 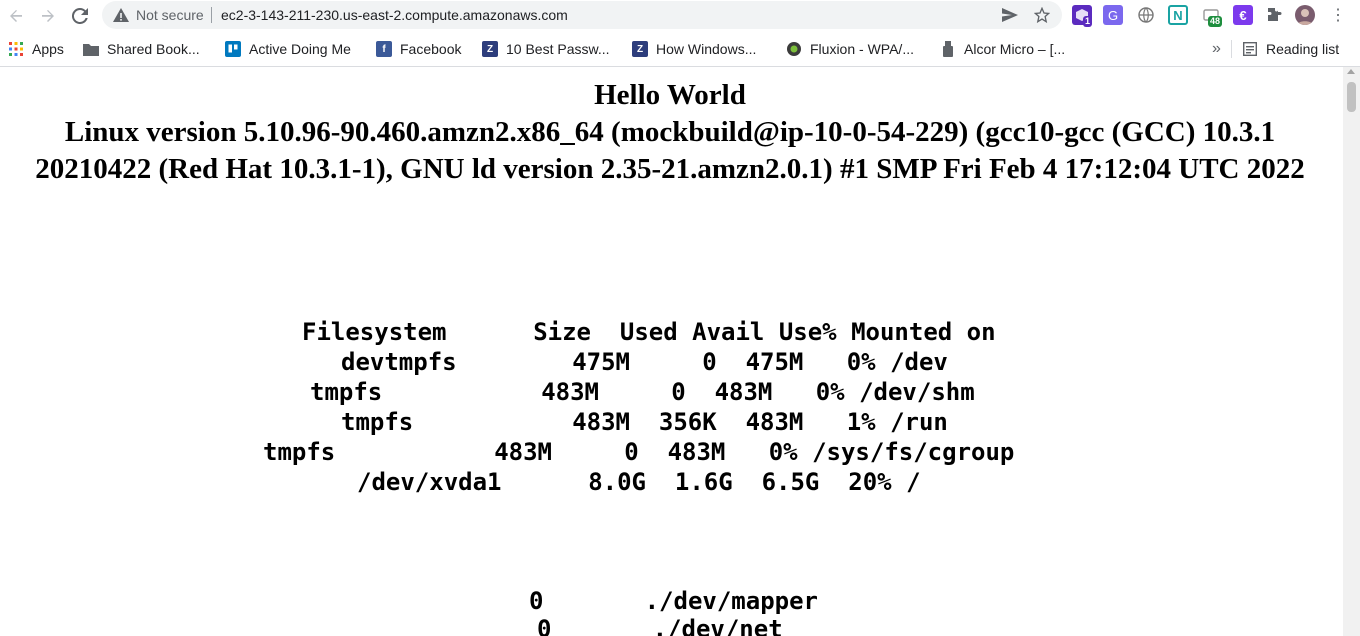 I want to click on trello-icon, so click(x=233, y=49).